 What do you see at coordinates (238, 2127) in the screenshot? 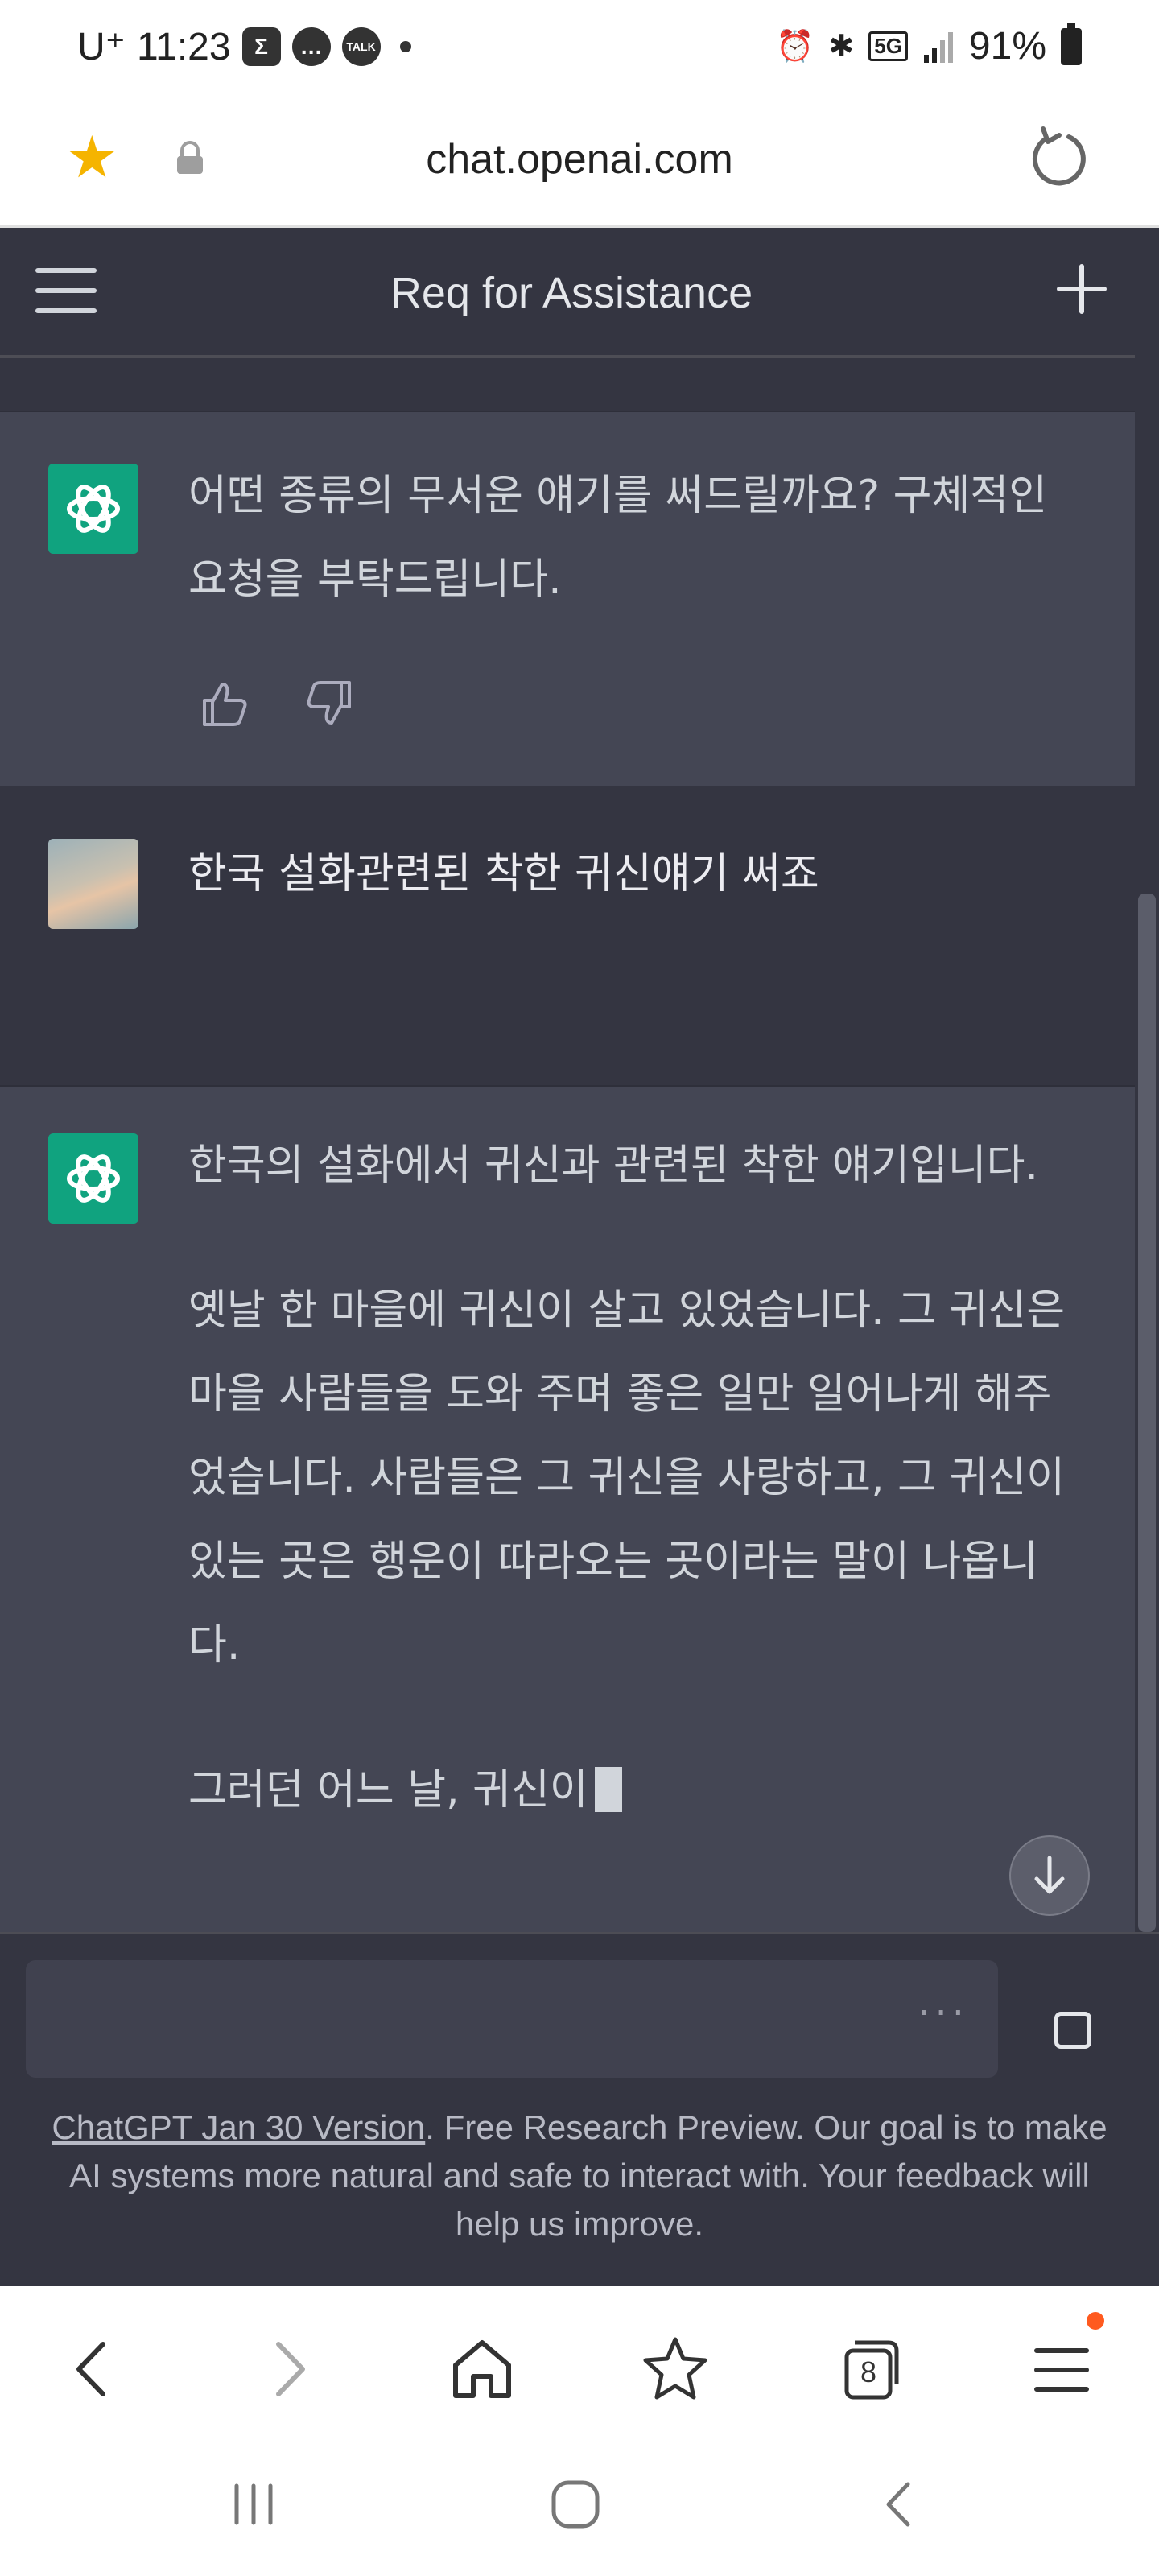
I see `version-link: ChatGPT Jan 30 Version` at bounding box center [238, 2127].